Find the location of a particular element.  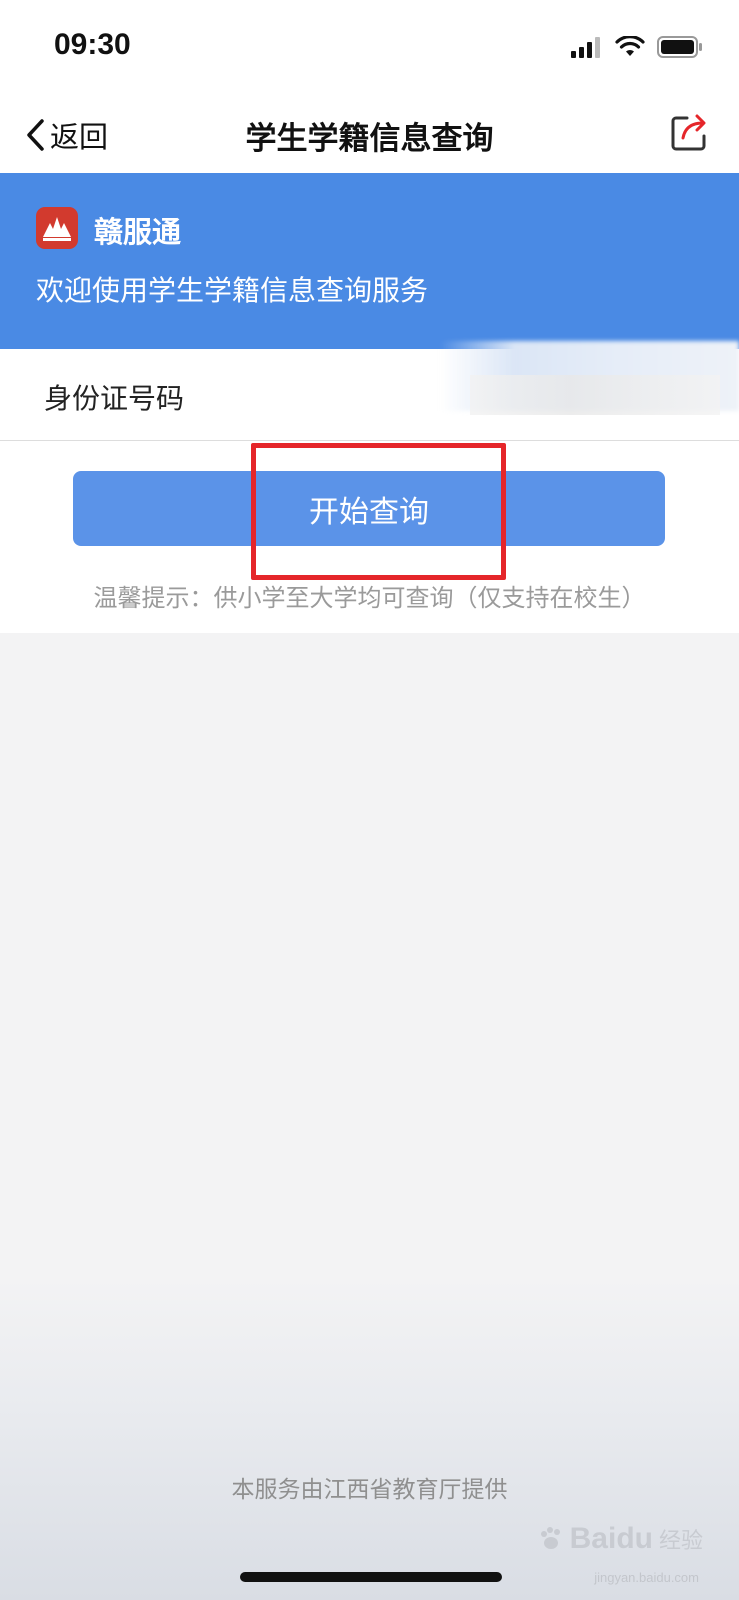

status-icons is located at coordinates (637, 47).